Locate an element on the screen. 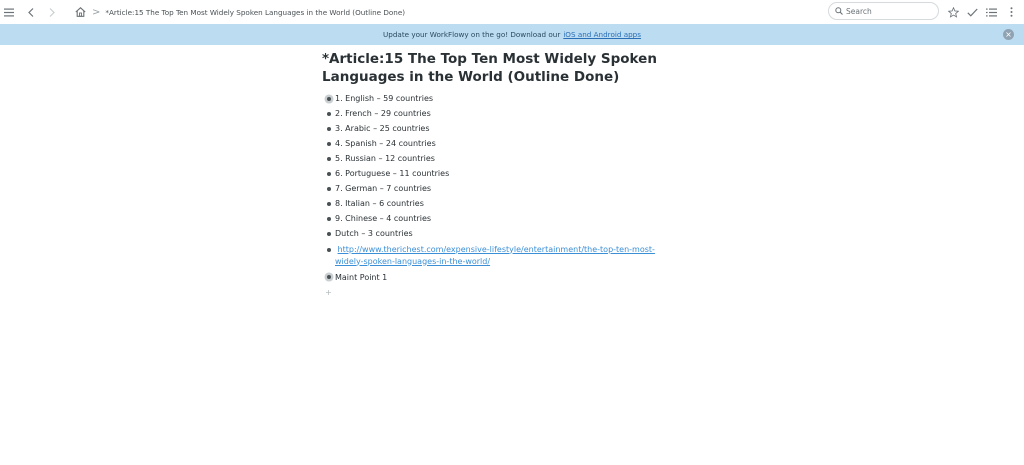 This screenshot has width=1024, height=465. search-icon is located at coordinates (839, 11).